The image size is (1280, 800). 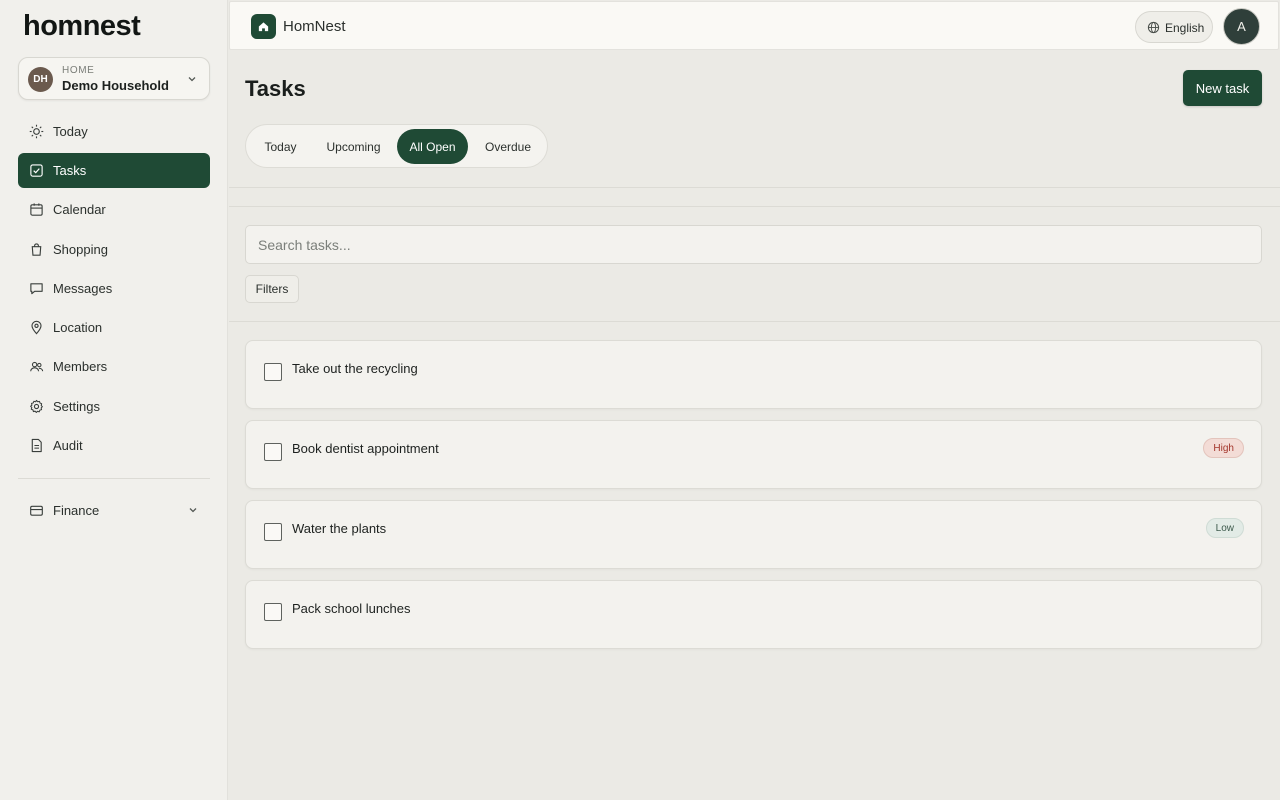 I want to click on sidebar-item-audit: Audit, so click(x=114, y=445).